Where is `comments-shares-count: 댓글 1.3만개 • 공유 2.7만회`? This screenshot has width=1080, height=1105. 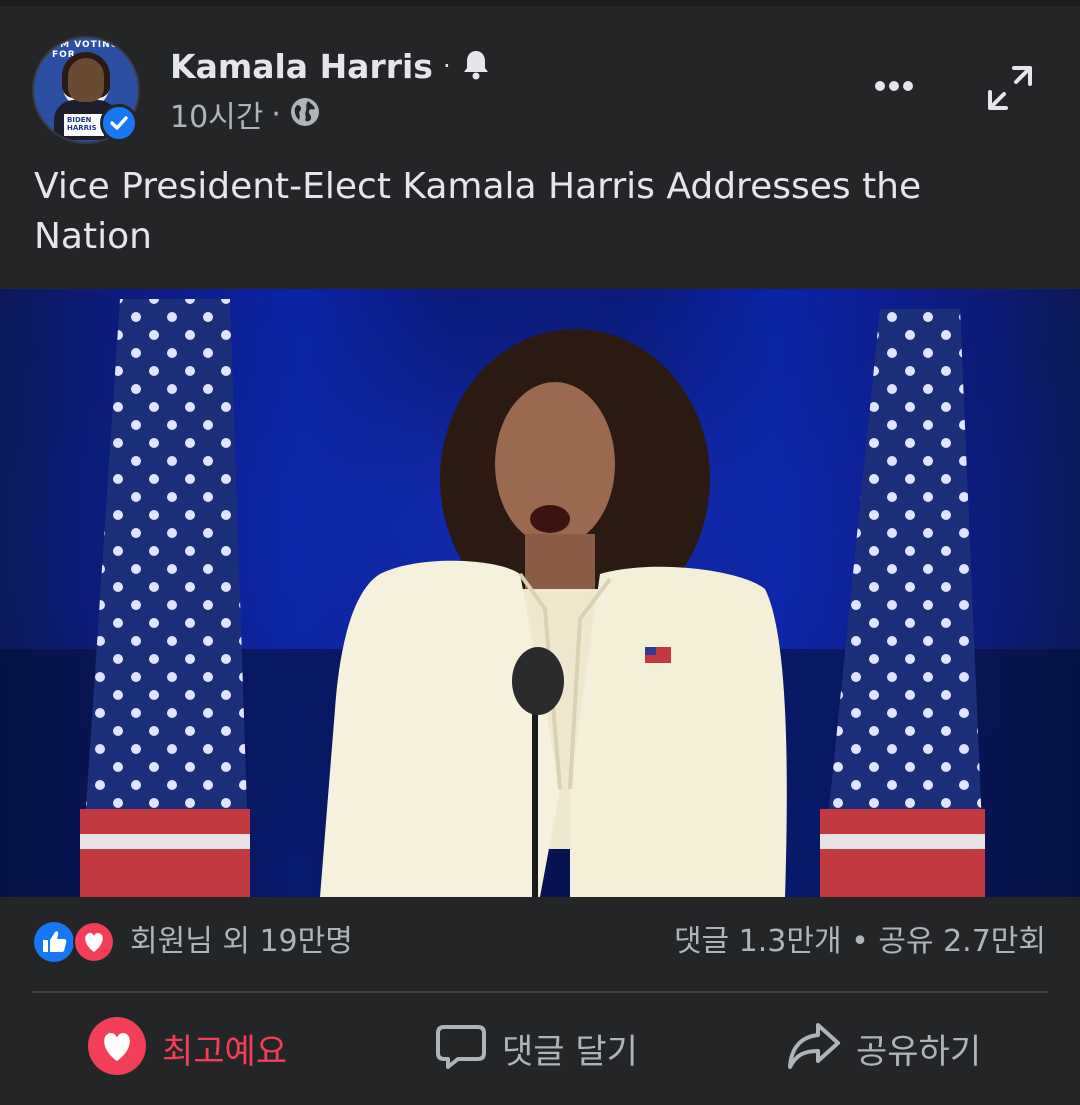
comments-shares-count: 댓글 1.3만개 • 공유 2.7만회 is located at coordinates (860, 942).